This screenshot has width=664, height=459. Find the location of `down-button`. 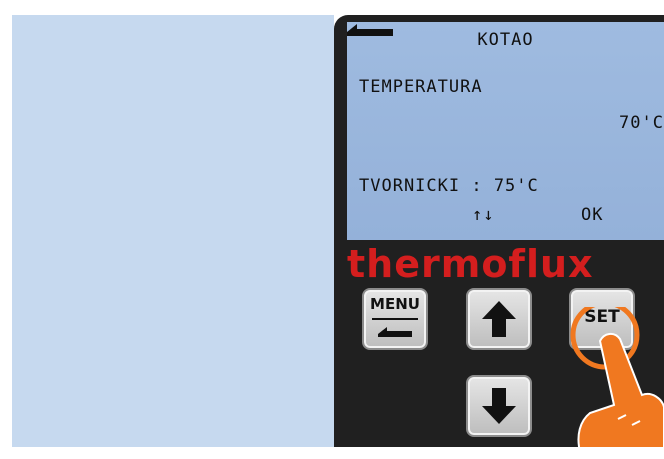

down-button is located at coordinates (499, 406).